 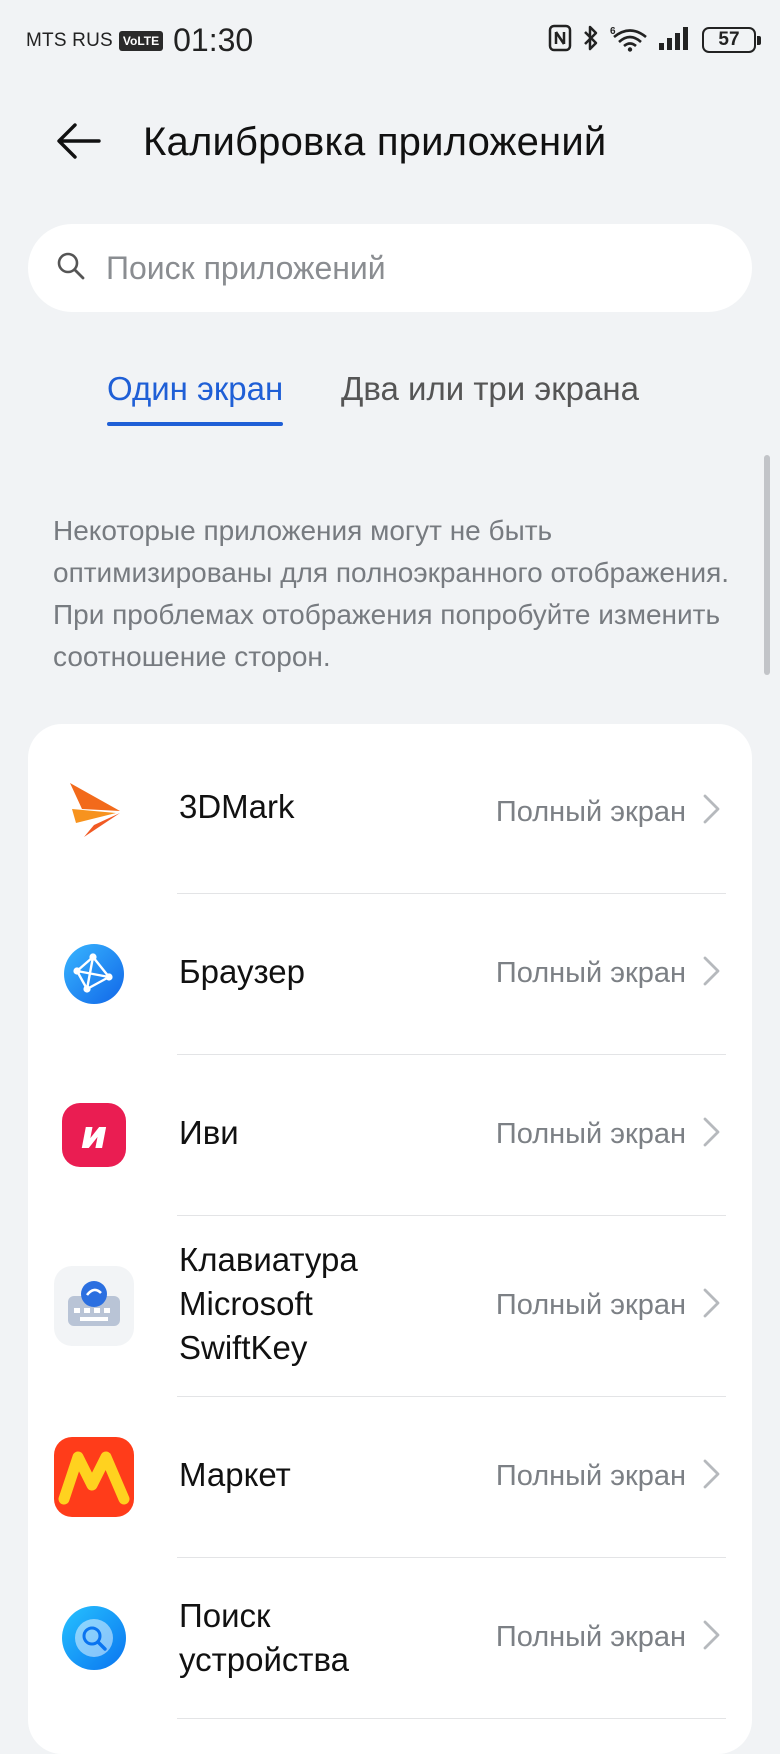 What do you see at coordinates (209, 1132) in the screenshot?
I see `app-name: Иви` at bounding box center [209, 1132].